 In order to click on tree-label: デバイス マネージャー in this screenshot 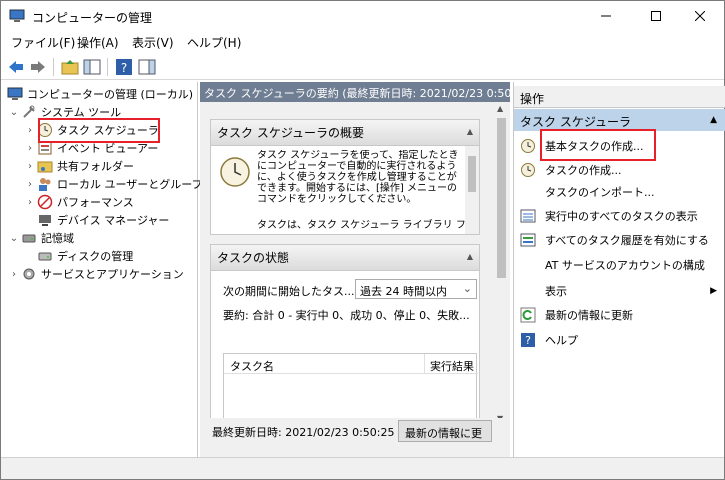, I will do `click(113, 220)`.